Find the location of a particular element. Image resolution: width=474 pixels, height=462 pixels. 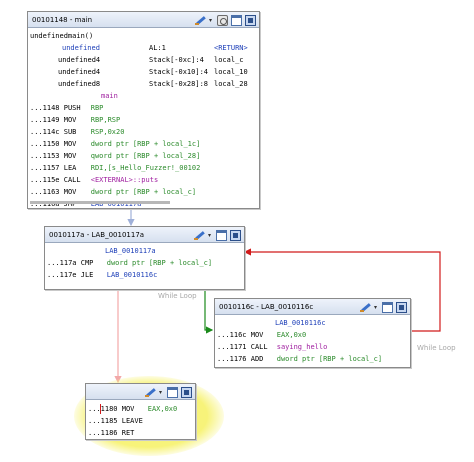

instruction-row: ...1153 MOV qword ptr [RBP + local_28] is located at coordinates (115, 156).